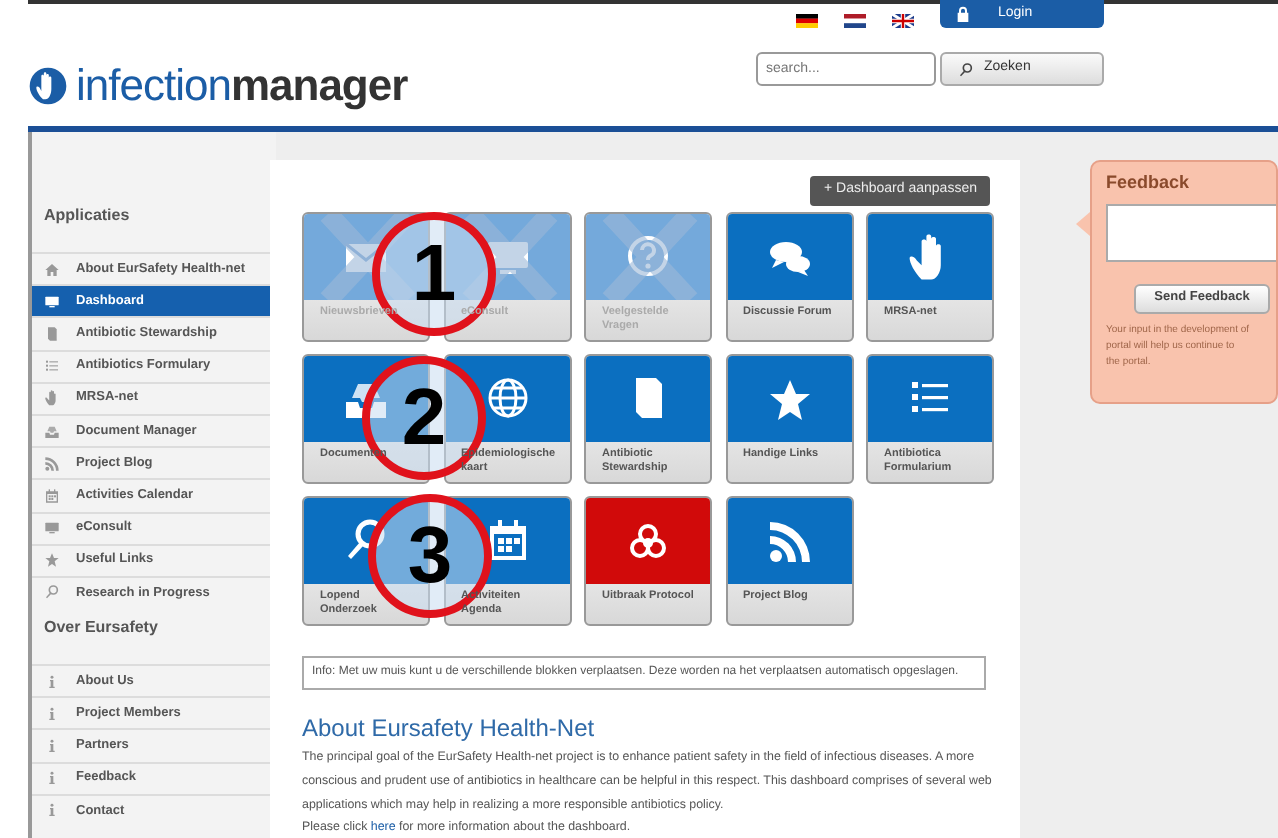 This screenshot has height=838, width=1278. I want to click on british-flag-icon, so click(903, 21).